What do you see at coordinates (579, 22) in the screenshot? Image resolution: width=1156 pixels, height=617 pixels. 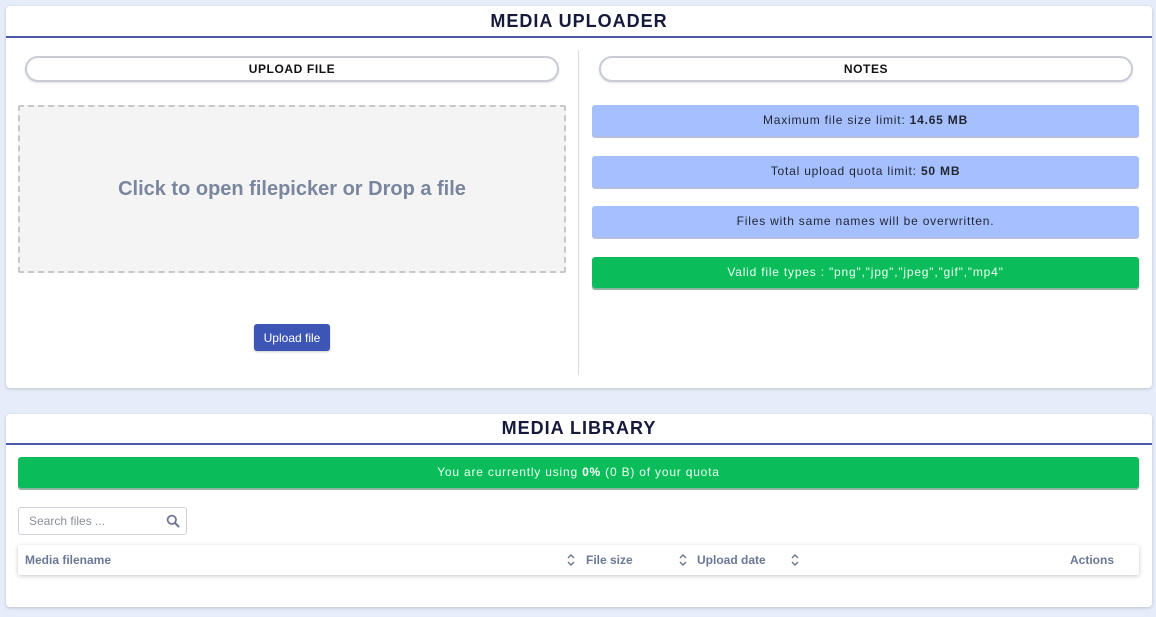 I see `uploader-title: MEDIA UPLOADER` at bounding box center [579, 22].